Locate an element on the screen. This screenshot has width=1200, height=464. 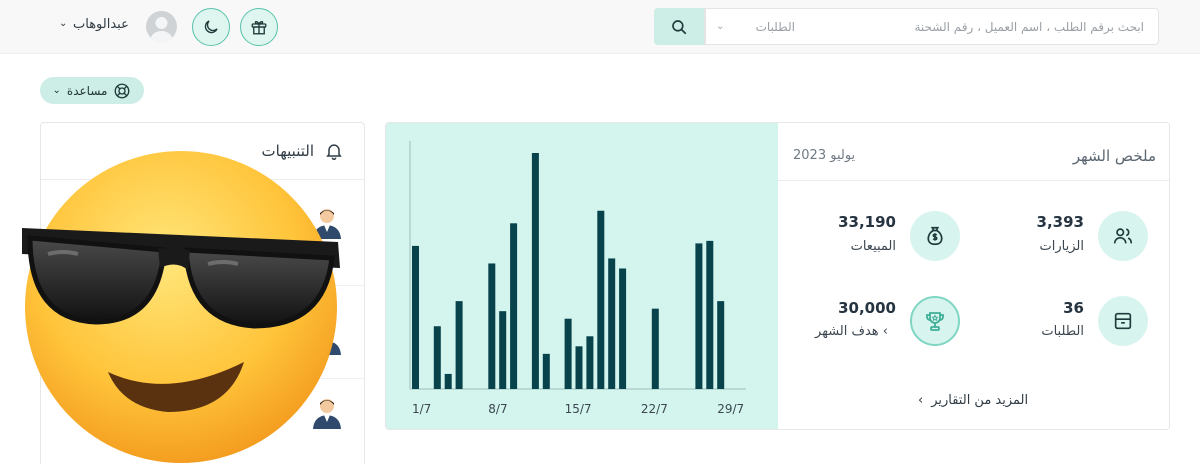
money-bag-icon is located at coordinates (935, 236).